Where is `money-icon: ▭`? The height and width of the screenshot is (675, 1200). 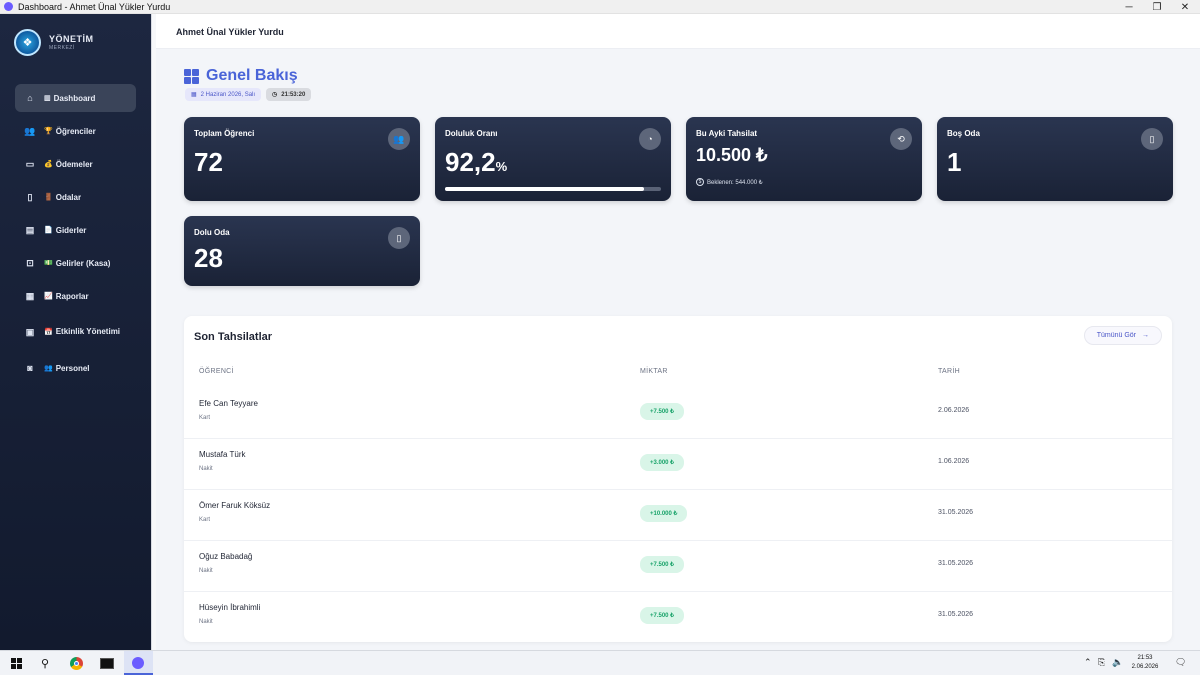 money-icon: ▭ is located at coordinates (30, 163).